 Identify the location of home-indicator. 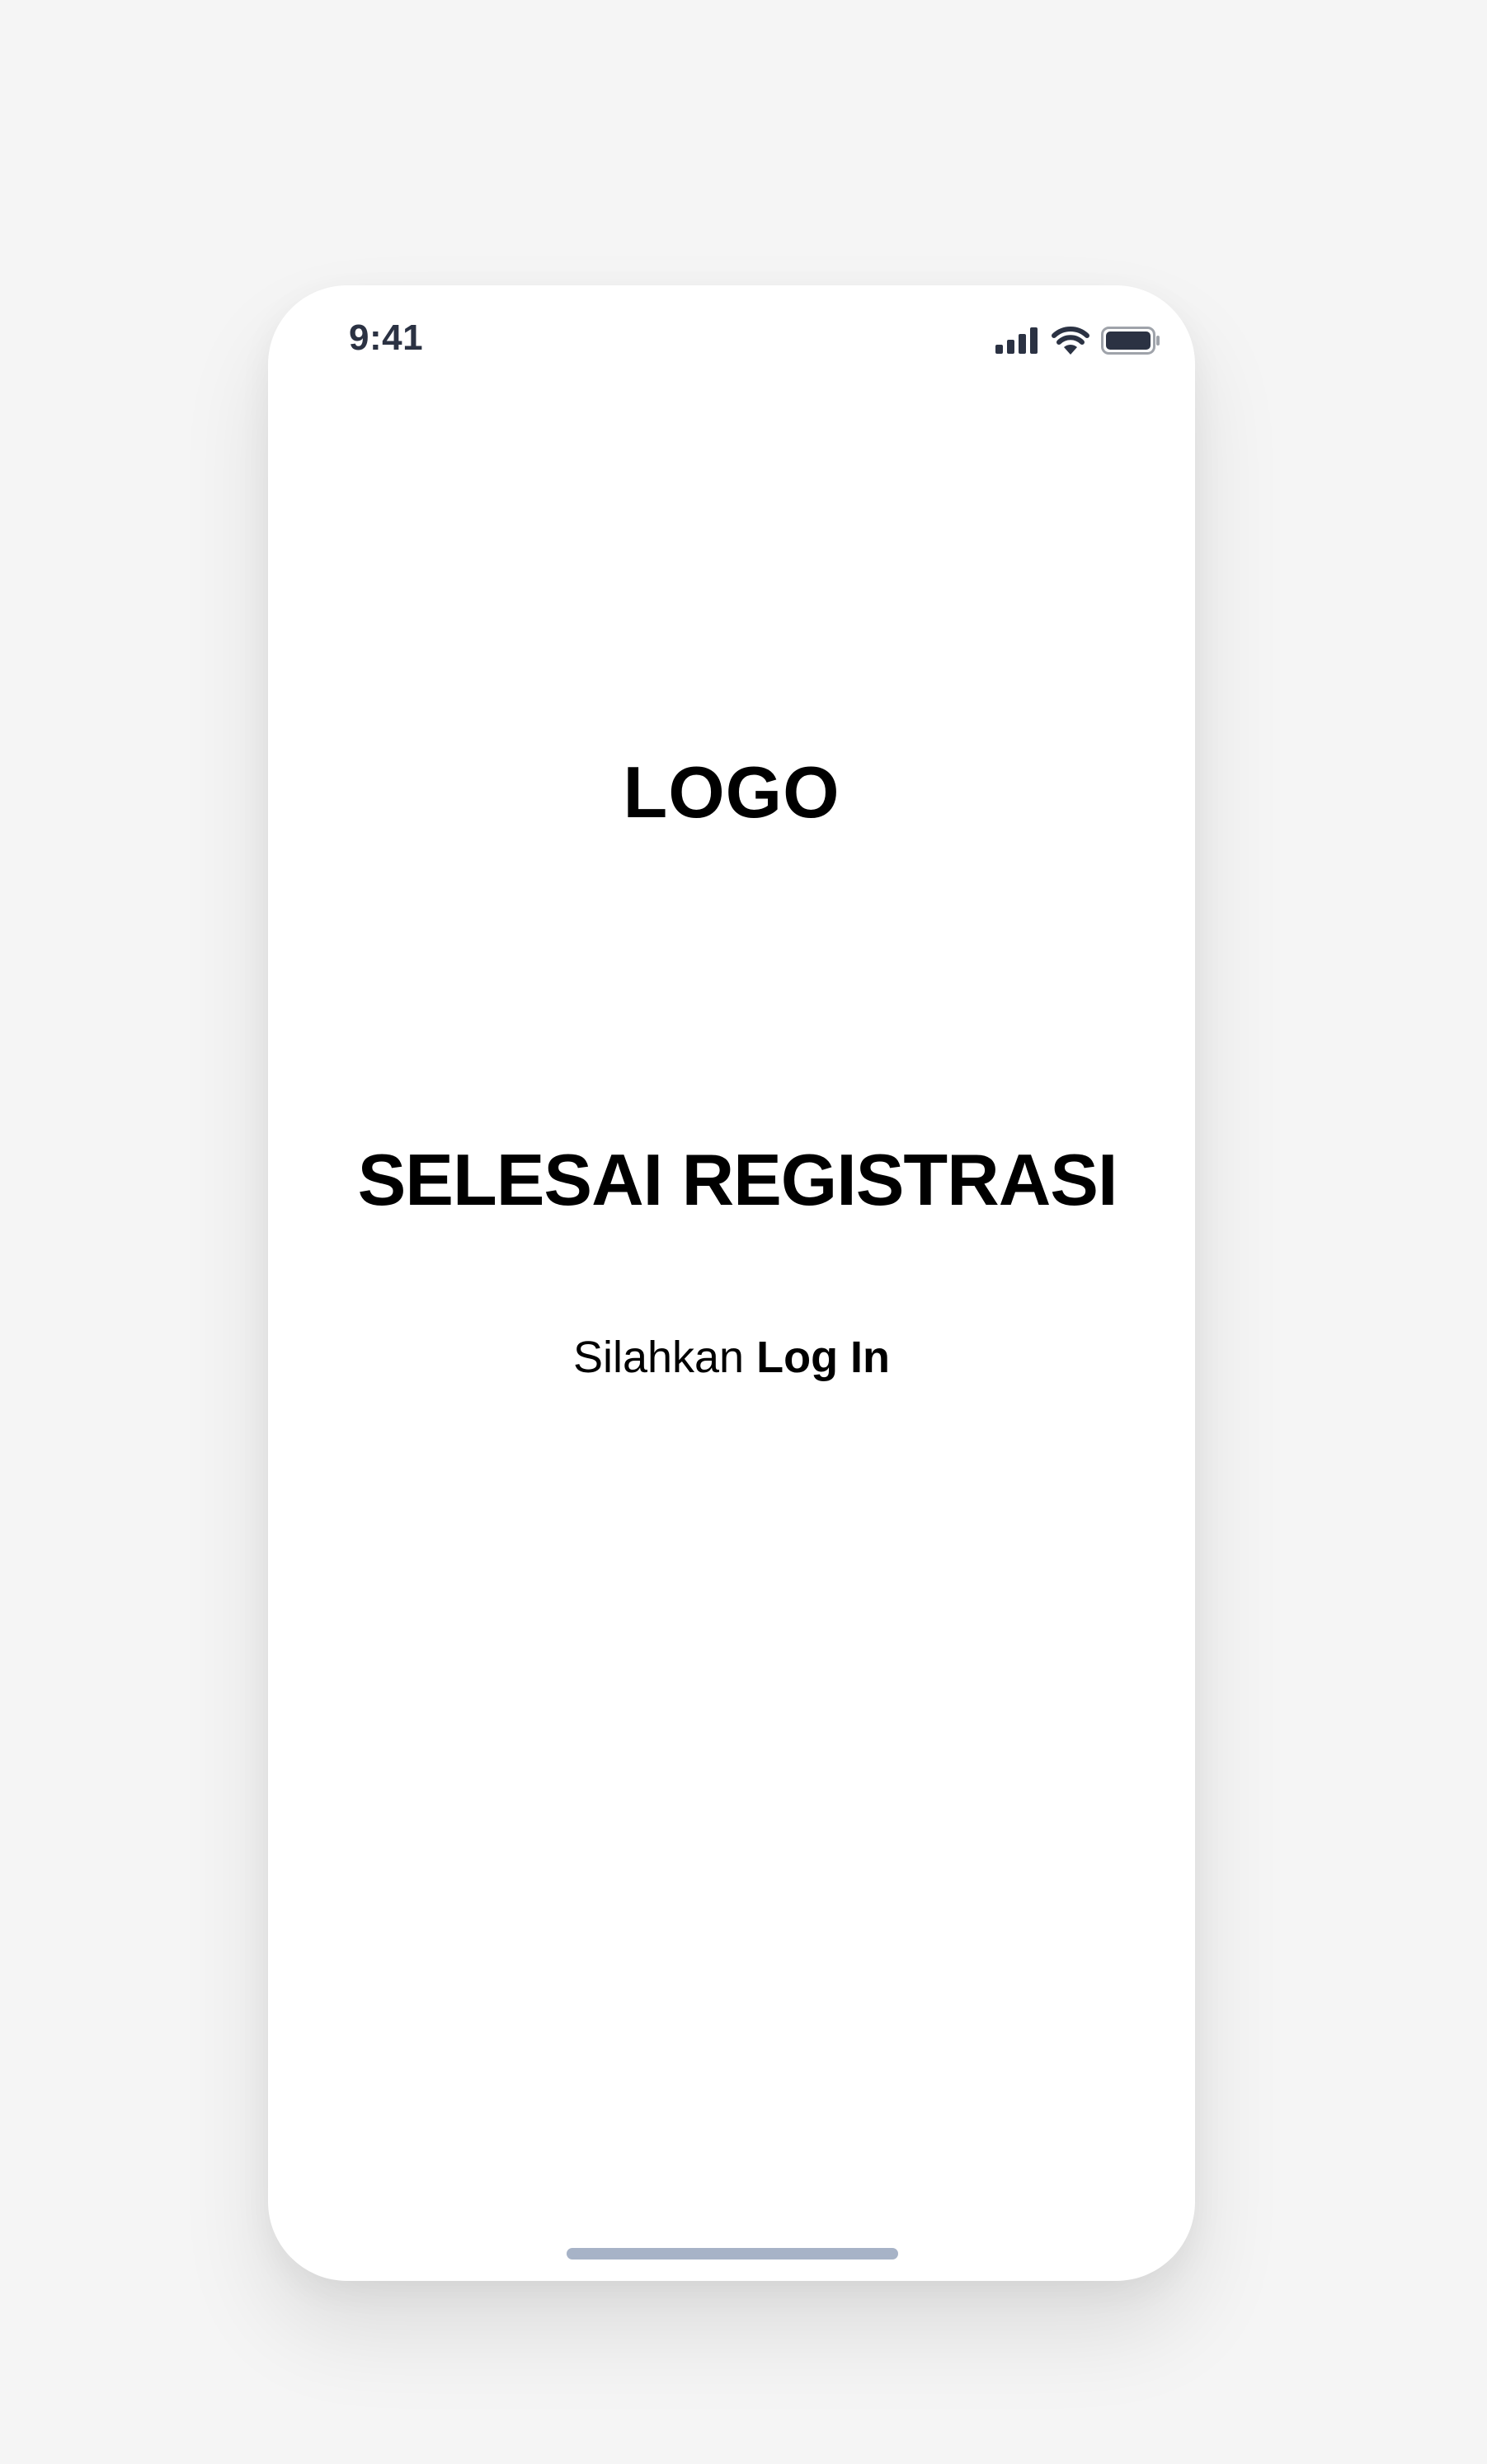
(732, 2253).